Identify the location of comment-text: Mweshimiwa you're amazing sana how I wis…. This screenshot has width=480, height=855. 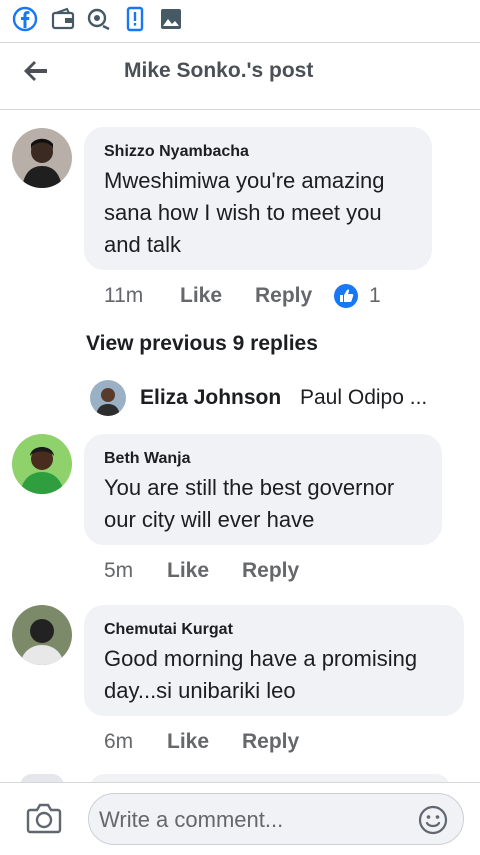
(244, 212).